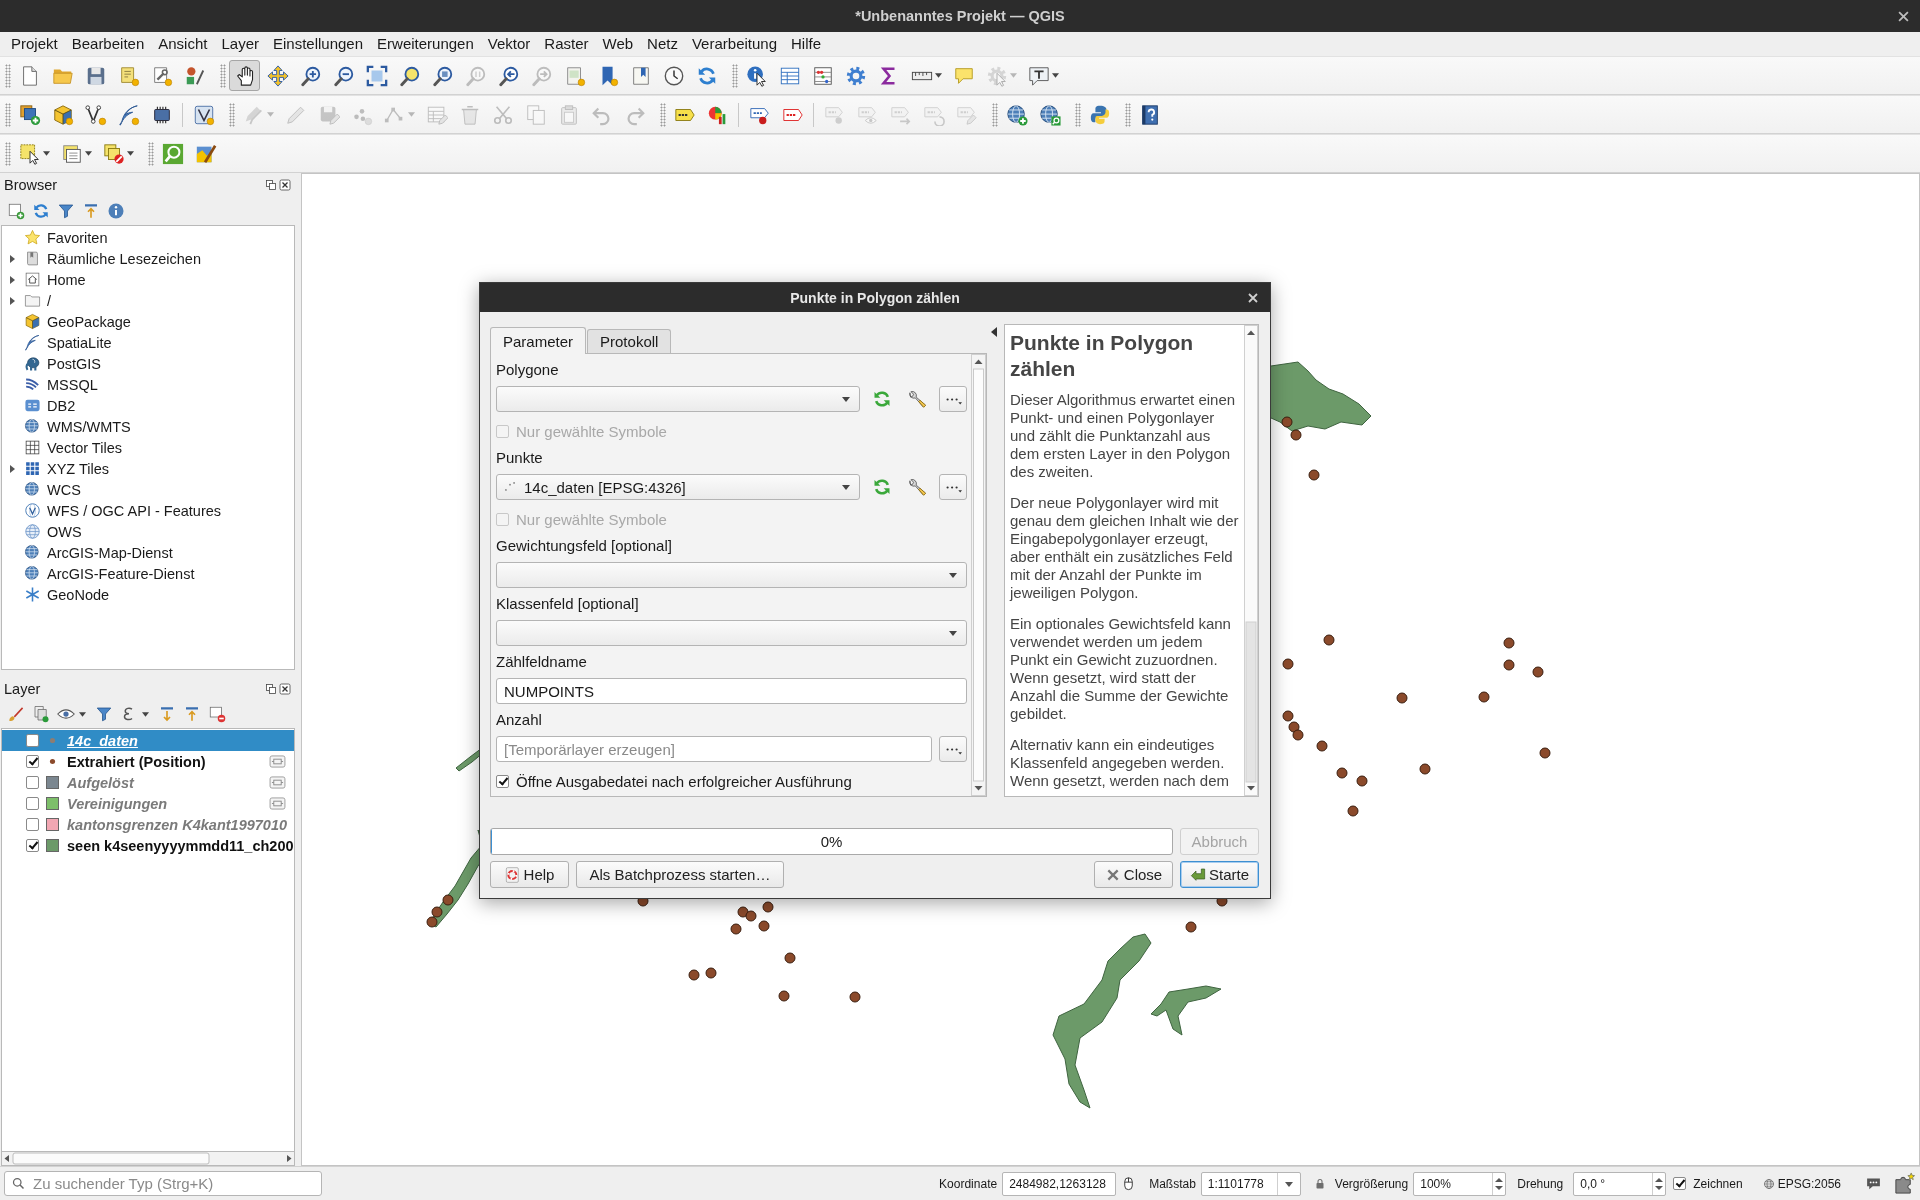 The width and height of the screenshot is (1920, 1200). What do you see at coordinates (79, 342) in the screenshot?
I see `tree-item: SpatiaLite` at bounding box center [79, 342].